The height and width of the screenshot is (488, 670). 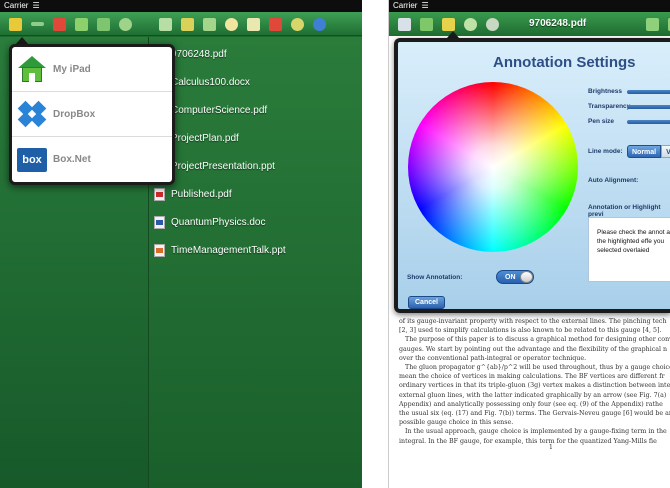 I want to click on ppt-file-icon, so click(x=159, y=250).